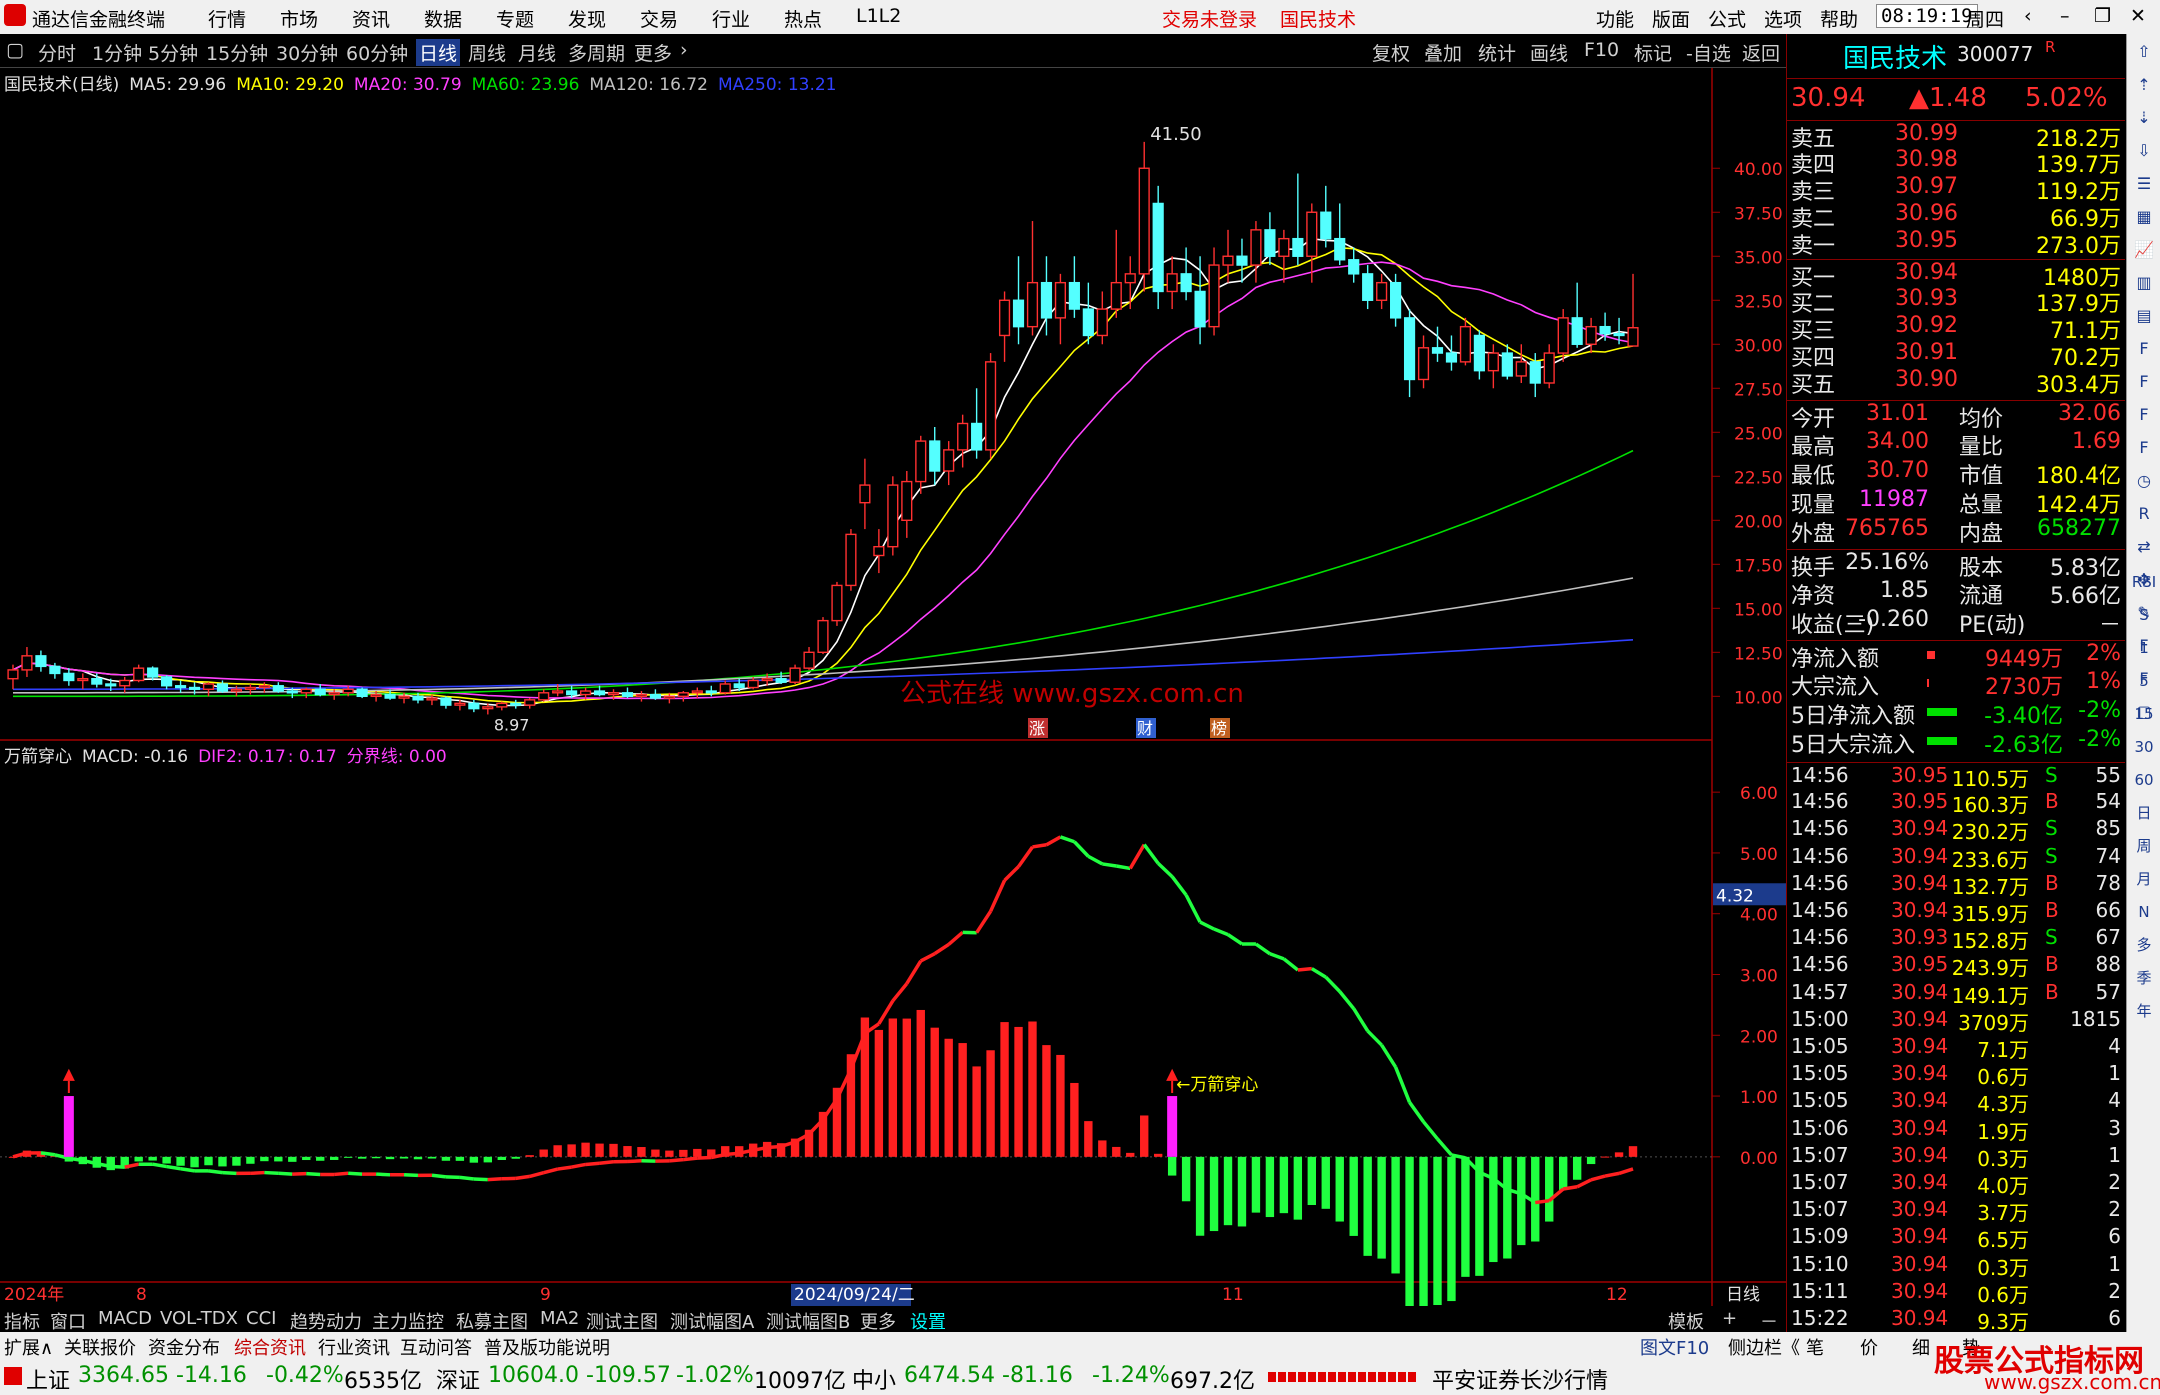  Describe the element at coordinates (371, 18) in the screenshot. I see `menu-item-news: 资讯` at that location.